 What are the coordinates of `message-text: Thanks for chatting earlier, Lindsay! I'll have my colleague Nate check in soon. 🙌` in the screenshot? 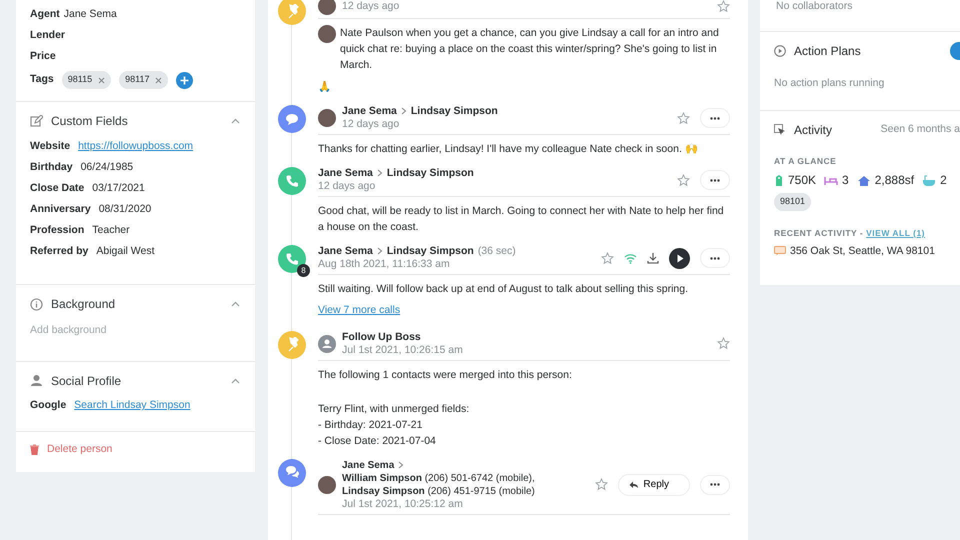 It's located at (508, 149).